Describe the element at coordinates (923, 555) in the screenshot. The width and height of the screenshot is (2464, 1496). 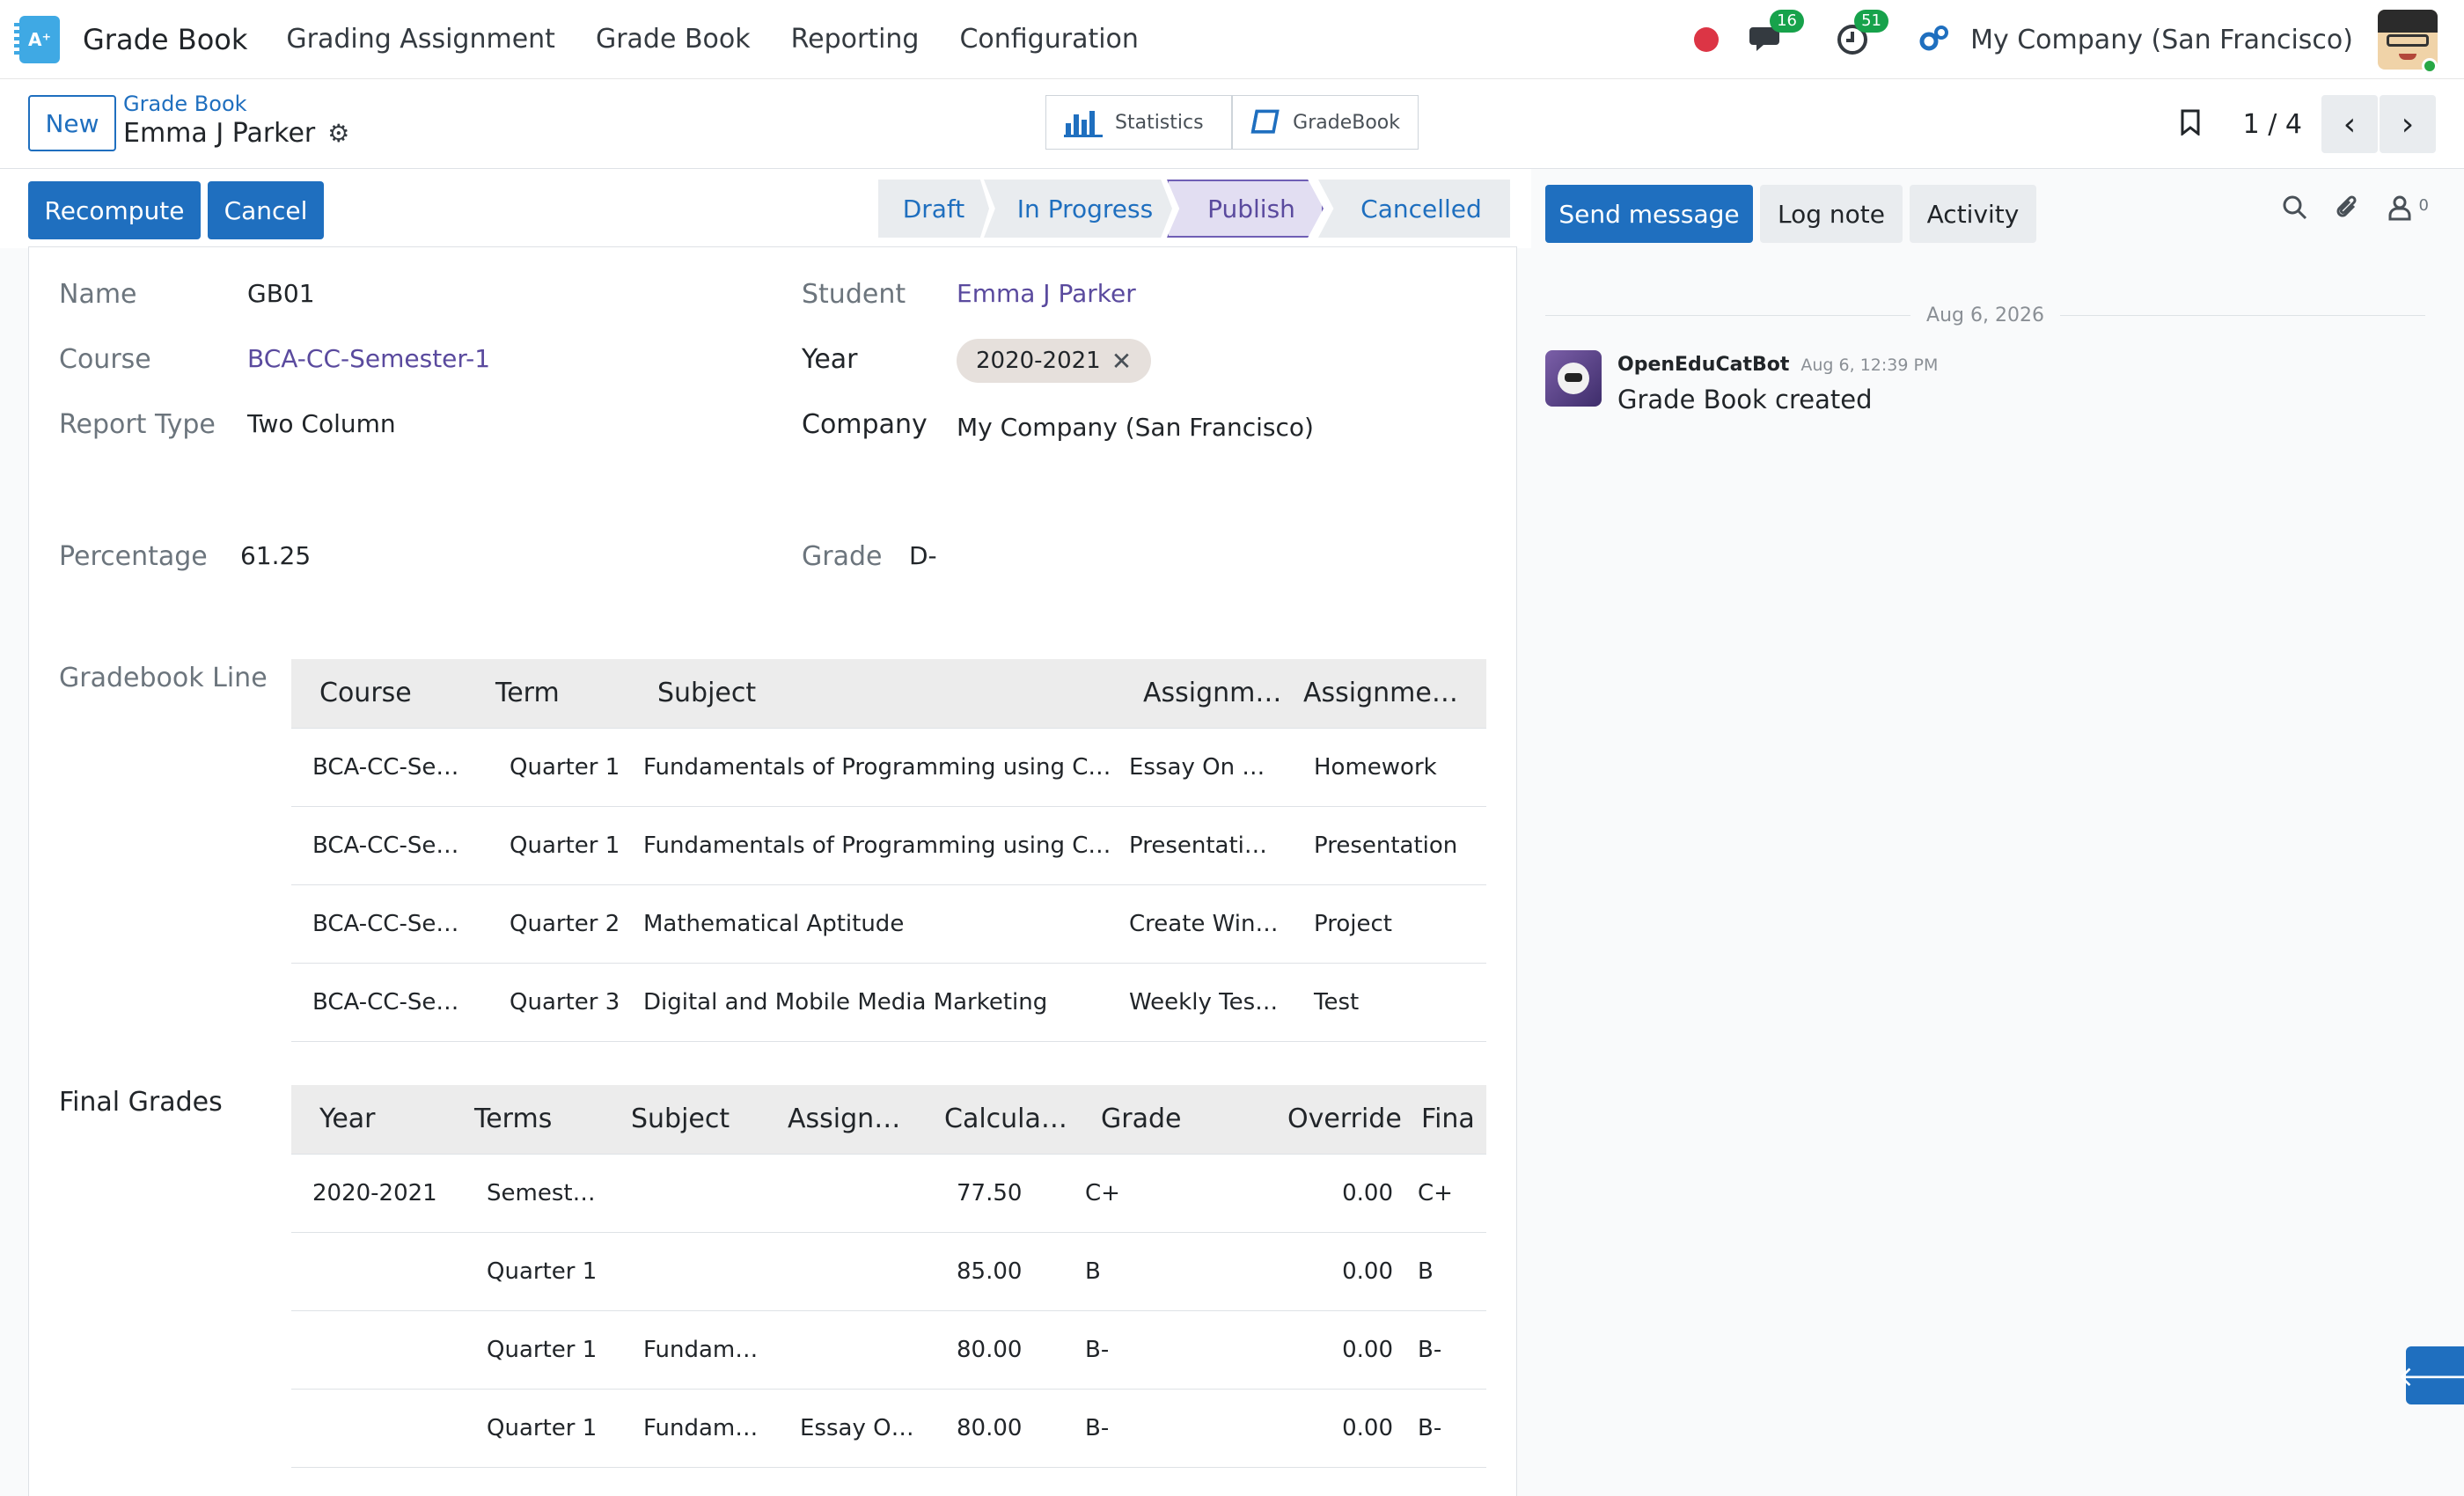
I see `grade-field: D-` at that location.